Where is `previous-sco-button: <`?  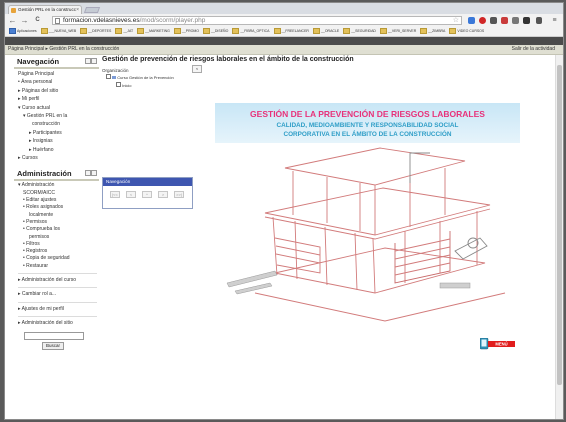 previous-sco-button: < is located at coordinates (131, 194).